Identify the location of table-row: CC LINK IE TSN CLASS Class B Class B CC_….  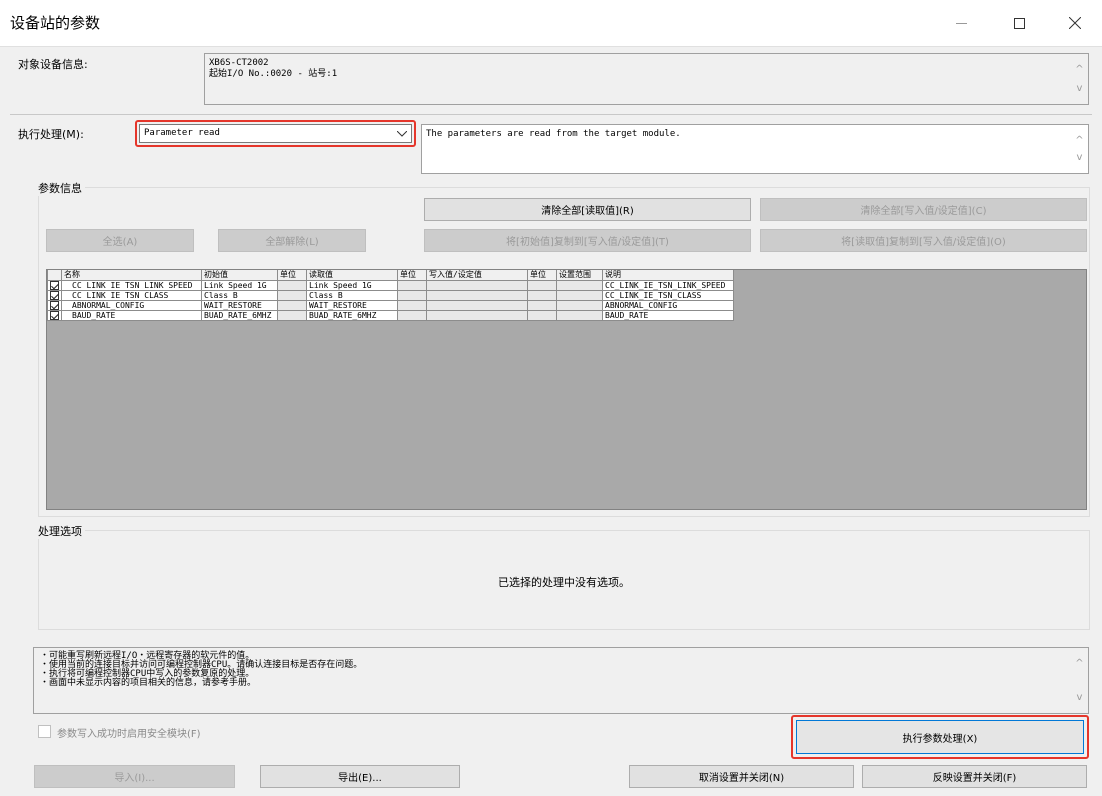
(390, 295).